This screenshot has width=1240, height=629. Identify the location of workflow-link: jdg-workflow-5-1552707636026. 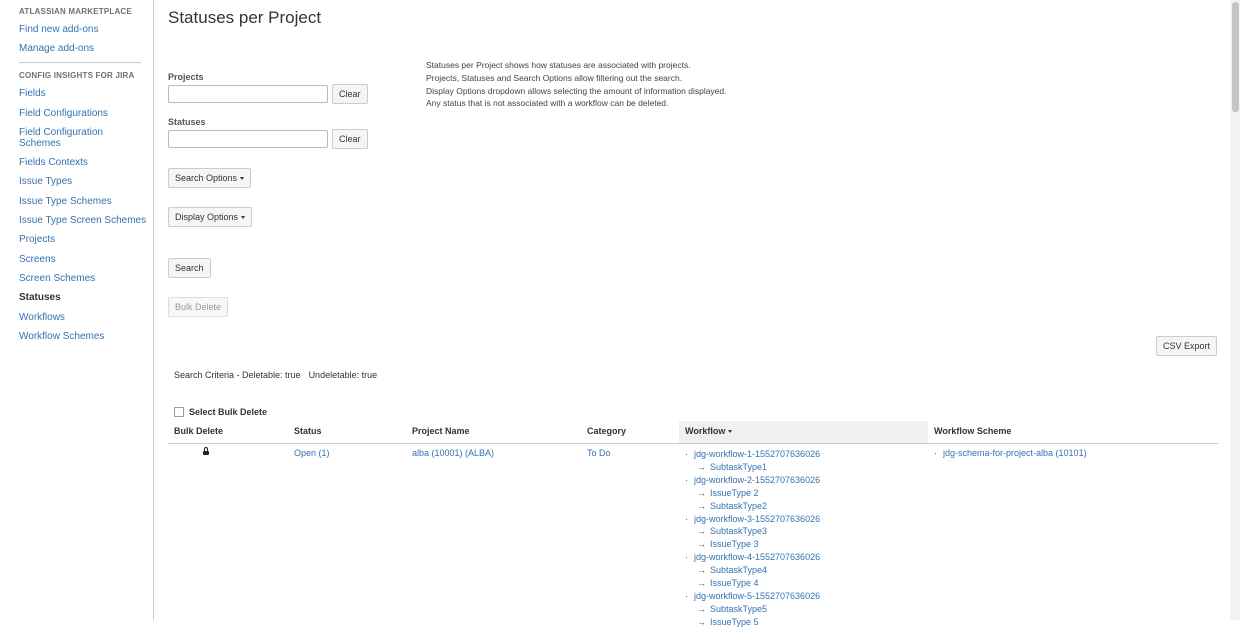
(757, 596).